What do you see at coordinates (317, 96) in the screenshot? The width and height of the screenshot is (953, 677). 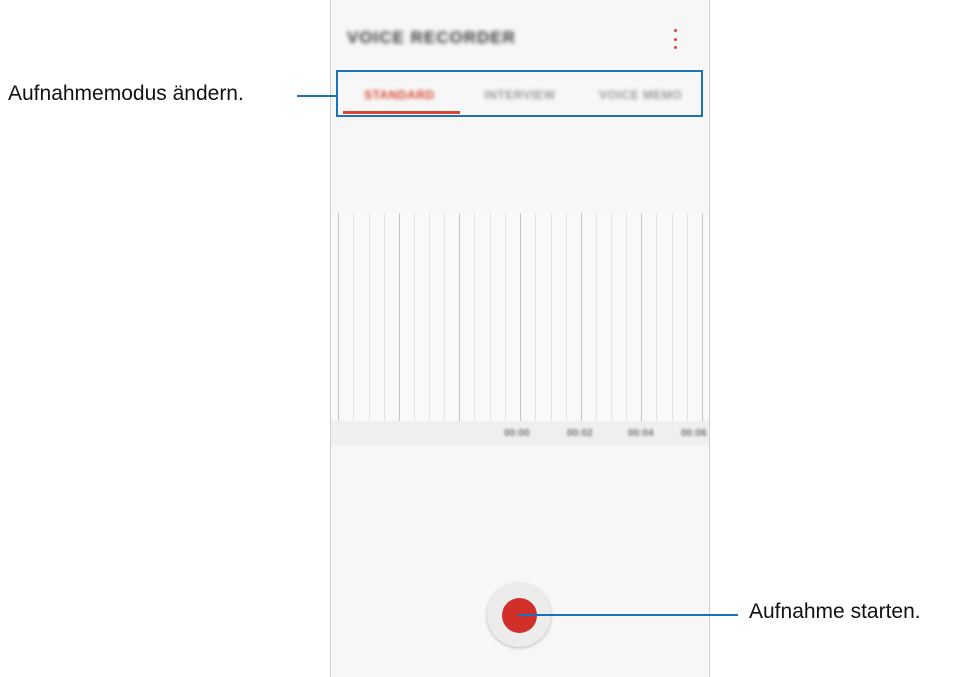 I see `mode-callout-line` at bounding box center [317, 96].